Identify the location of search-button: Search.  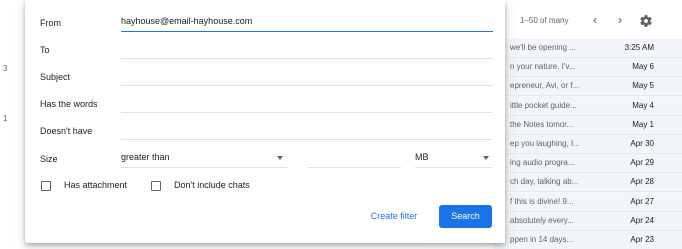
(465, 216).